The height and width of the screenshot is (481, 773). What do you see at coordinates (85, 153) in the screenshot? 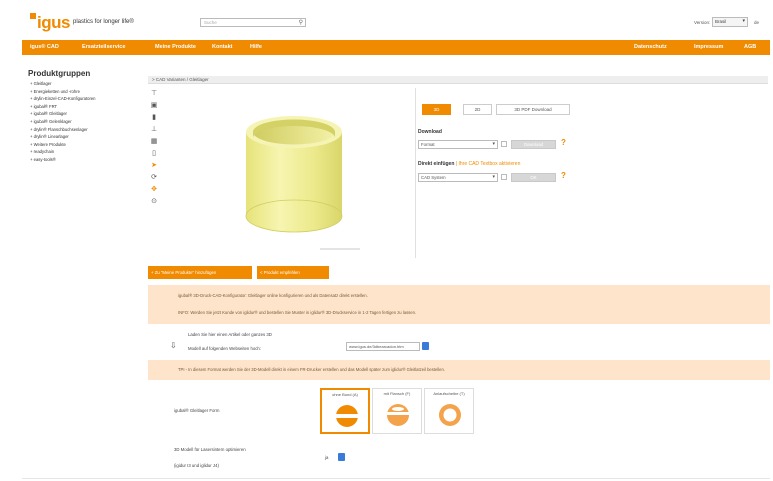
I see `sidebar-item: + readychain` at bounding box center [85, 153].